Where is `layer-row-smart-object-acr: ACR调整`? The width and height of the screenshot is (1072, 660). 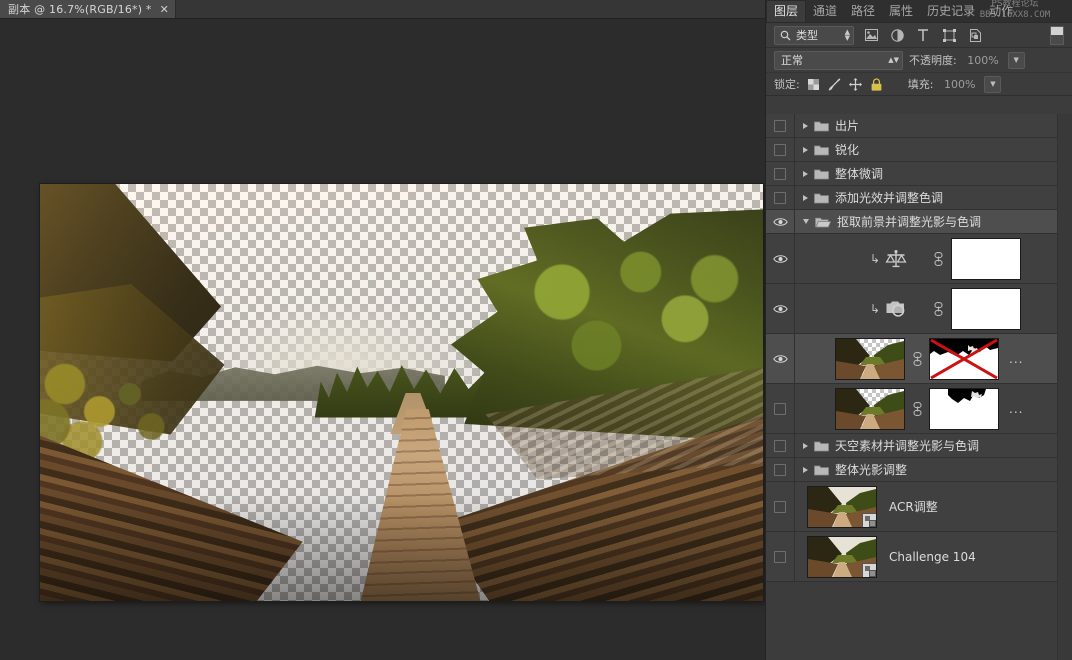
layer-row-smart-object-acr: ACR调整 is located at coordinates (912, 507).